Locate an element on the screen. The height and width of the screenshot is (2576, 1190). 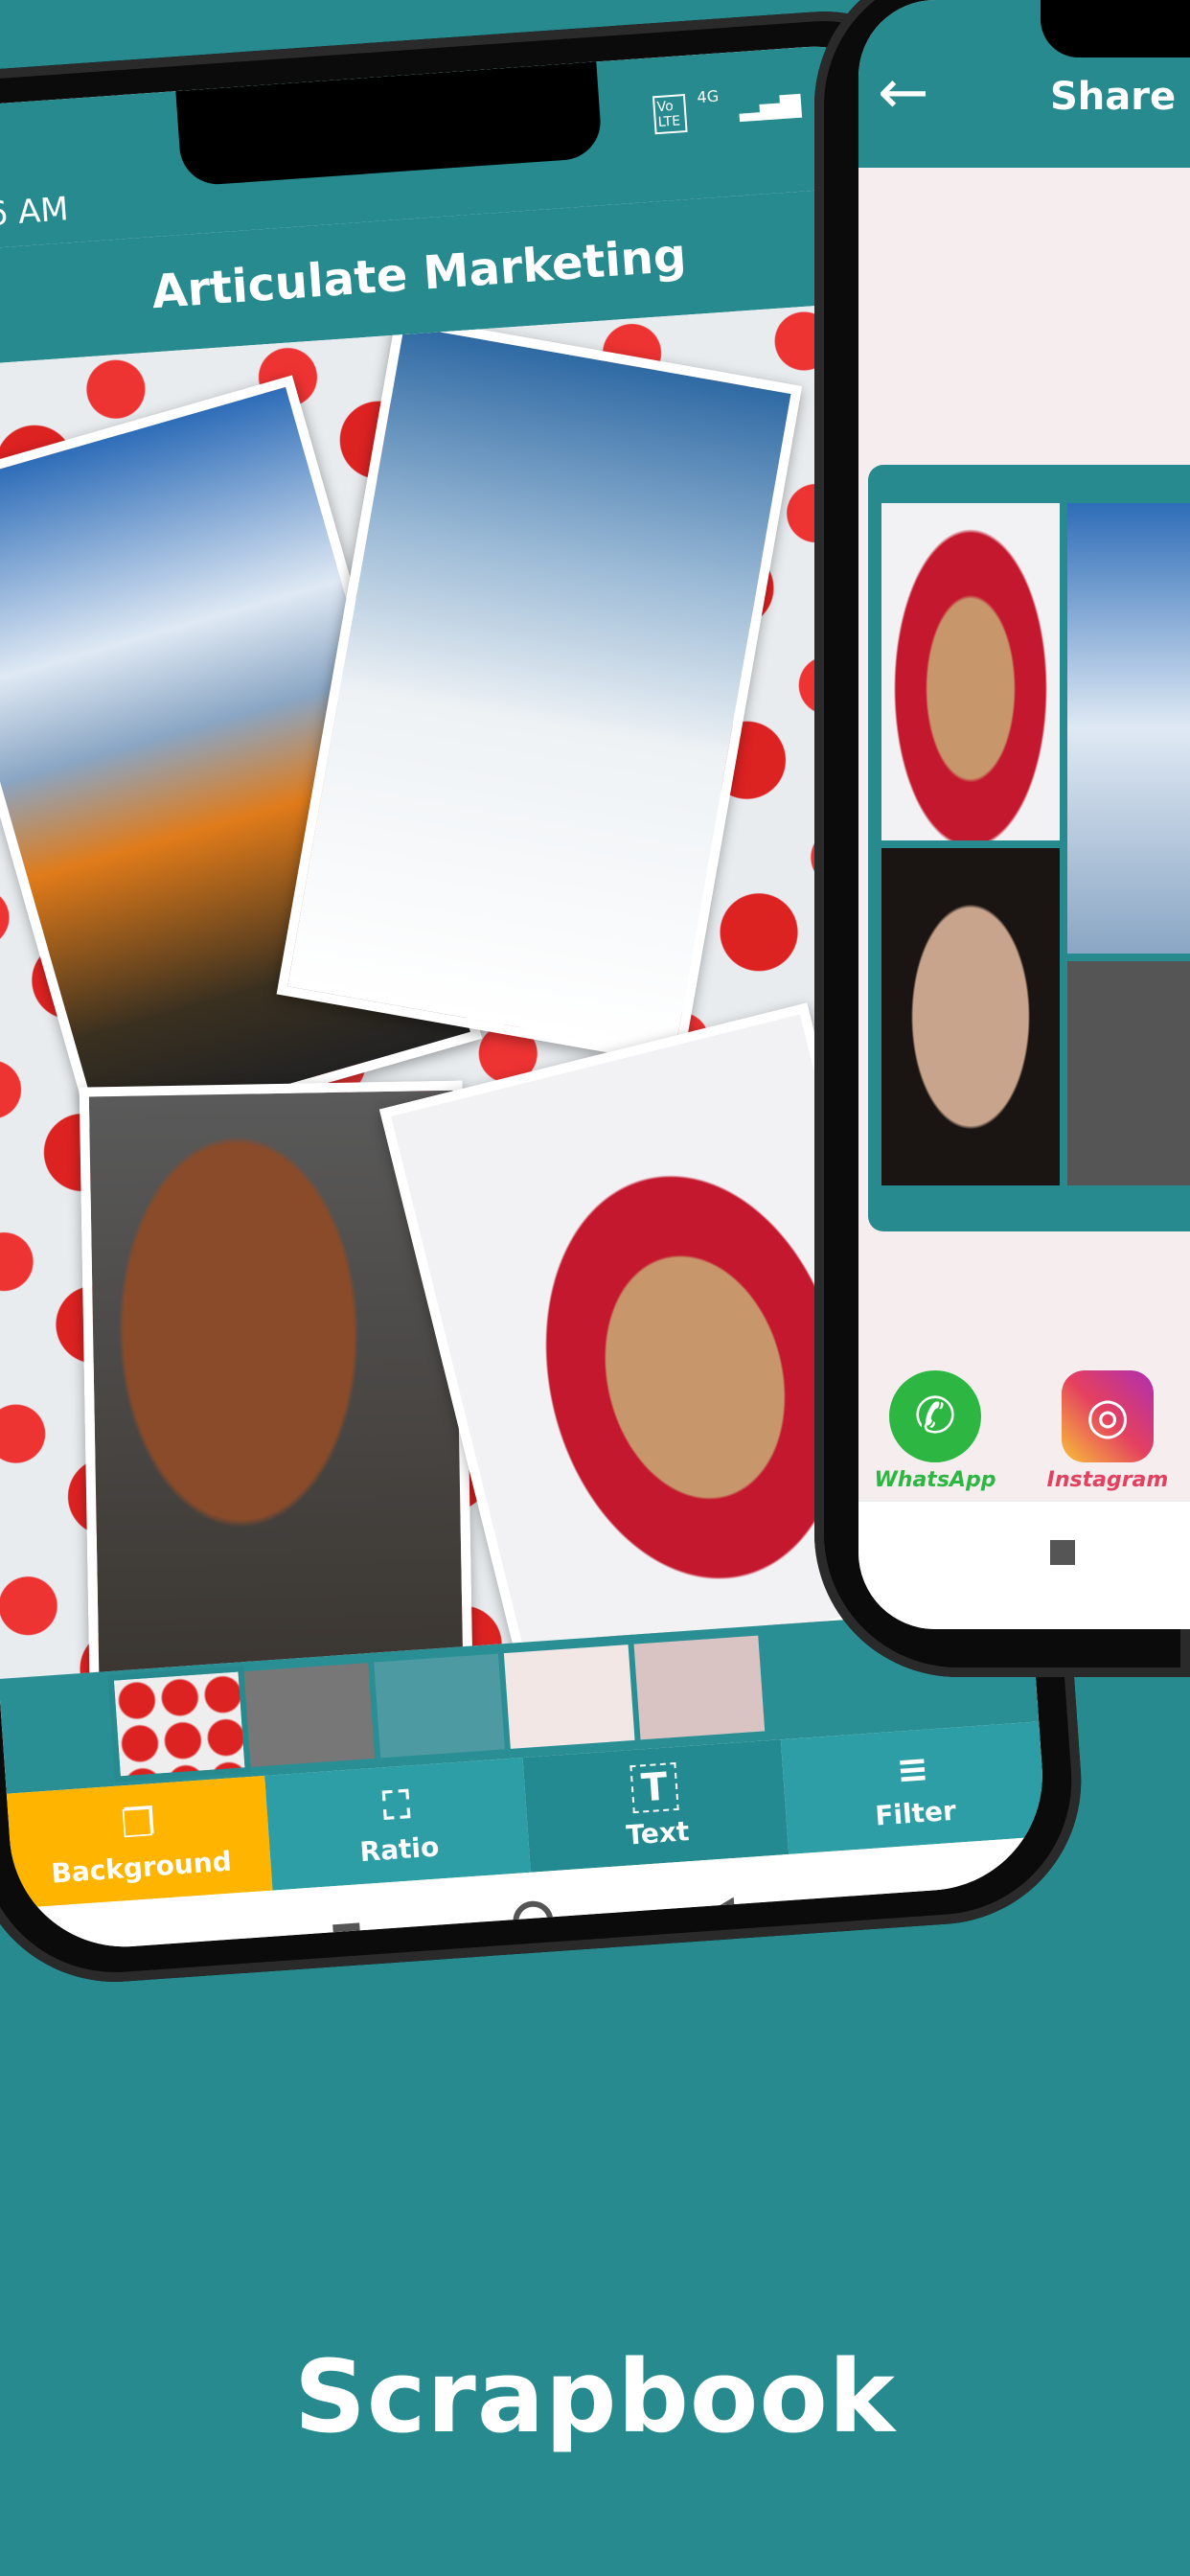
preview-shiva is located at coordinates (971, 1016).